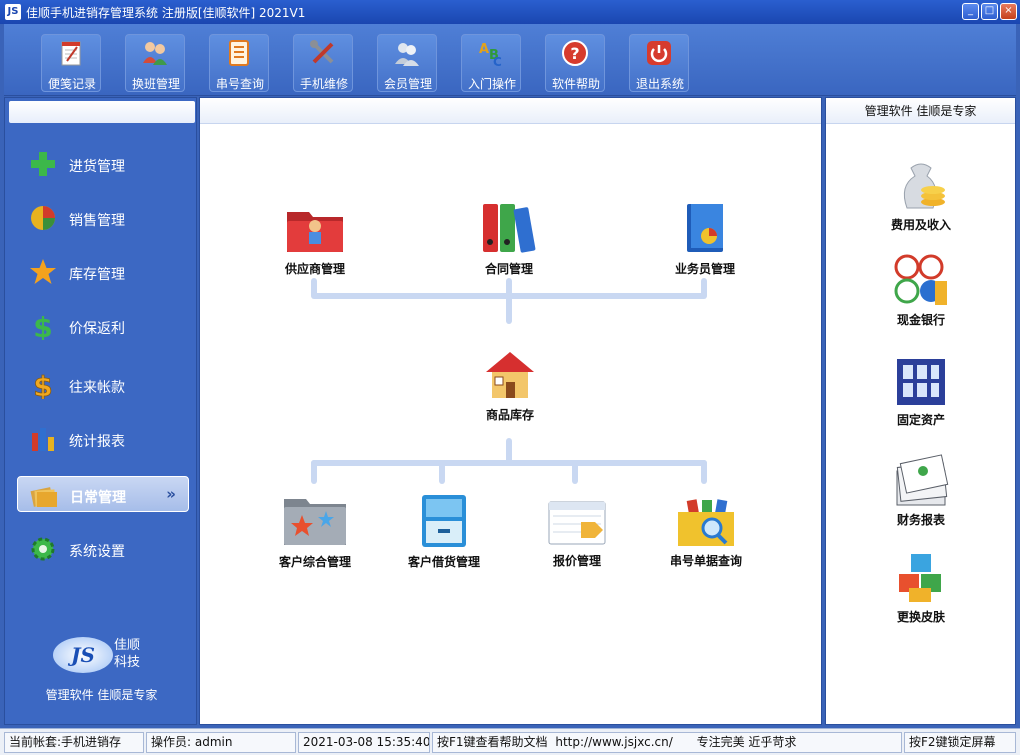 The image size is (1020, 755). I want to click on toolbar-label: 软件帮助, so click(575, 84).